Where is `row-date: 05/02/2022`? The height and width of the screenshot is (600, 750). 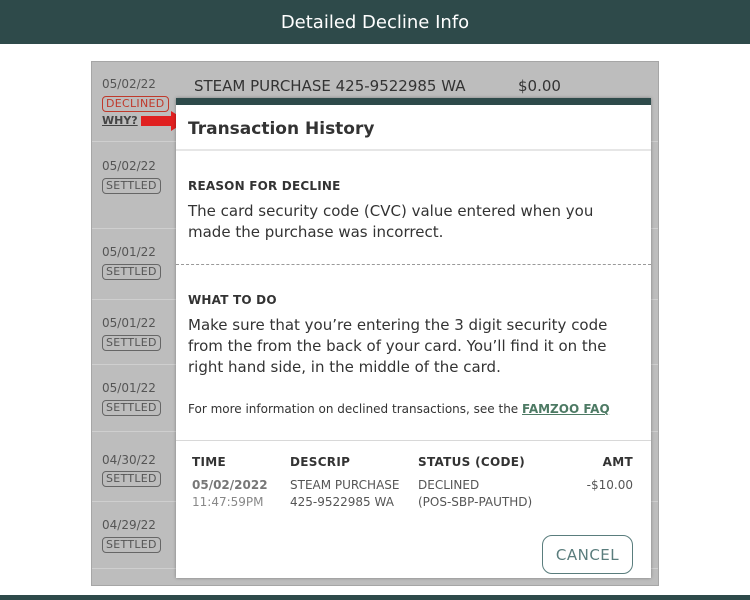 row-date: 05/02/2022 is located at coordinates (230, 485).